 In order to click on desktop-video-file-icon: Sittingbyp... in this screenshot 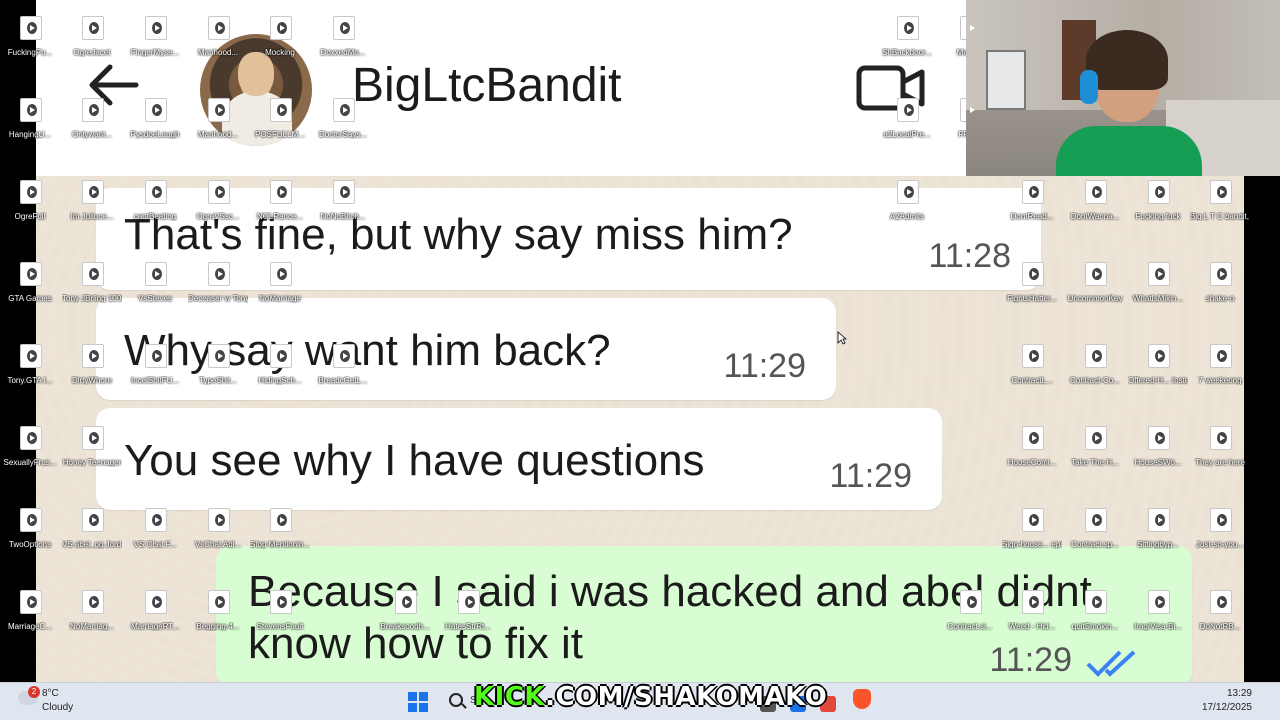, I will do `click(1158, 526)`.